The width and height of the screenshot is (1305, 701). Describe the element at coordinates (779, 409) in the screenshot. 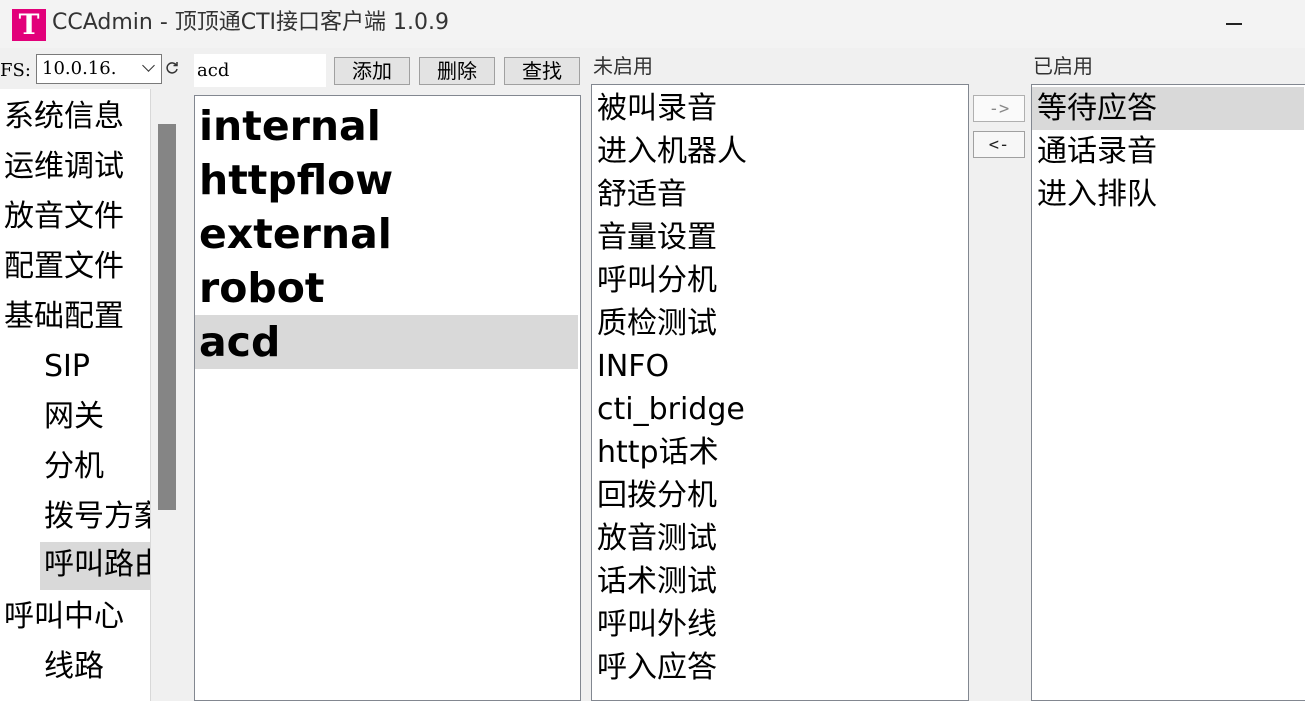

I see `list-item: cti_bridge` at that location.